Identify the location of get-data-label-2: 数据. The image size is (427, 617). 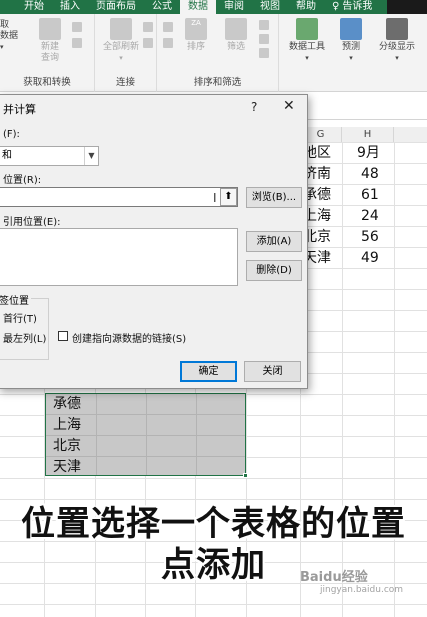
(9, 36).